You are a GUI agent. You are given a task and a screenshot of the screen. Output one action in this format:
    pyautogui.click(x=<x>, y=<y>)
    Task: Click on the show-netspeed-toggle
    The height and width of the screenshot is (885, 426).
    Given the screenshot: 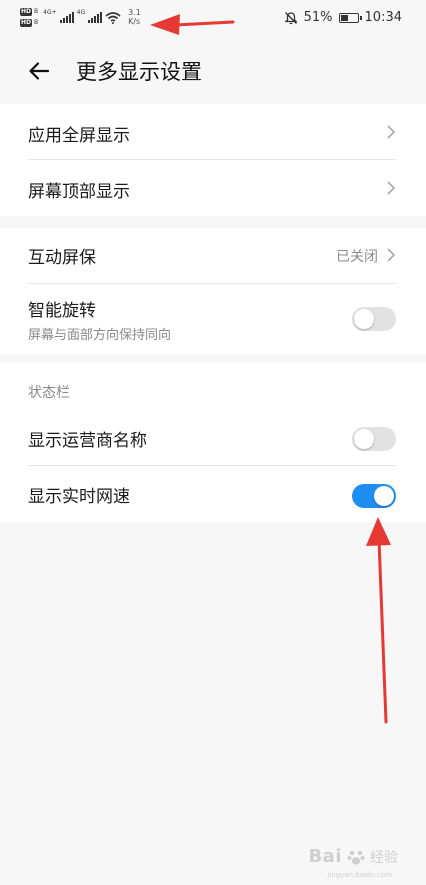 What is the action you would take?
    pyautogui.click(x=374, y=496)
    